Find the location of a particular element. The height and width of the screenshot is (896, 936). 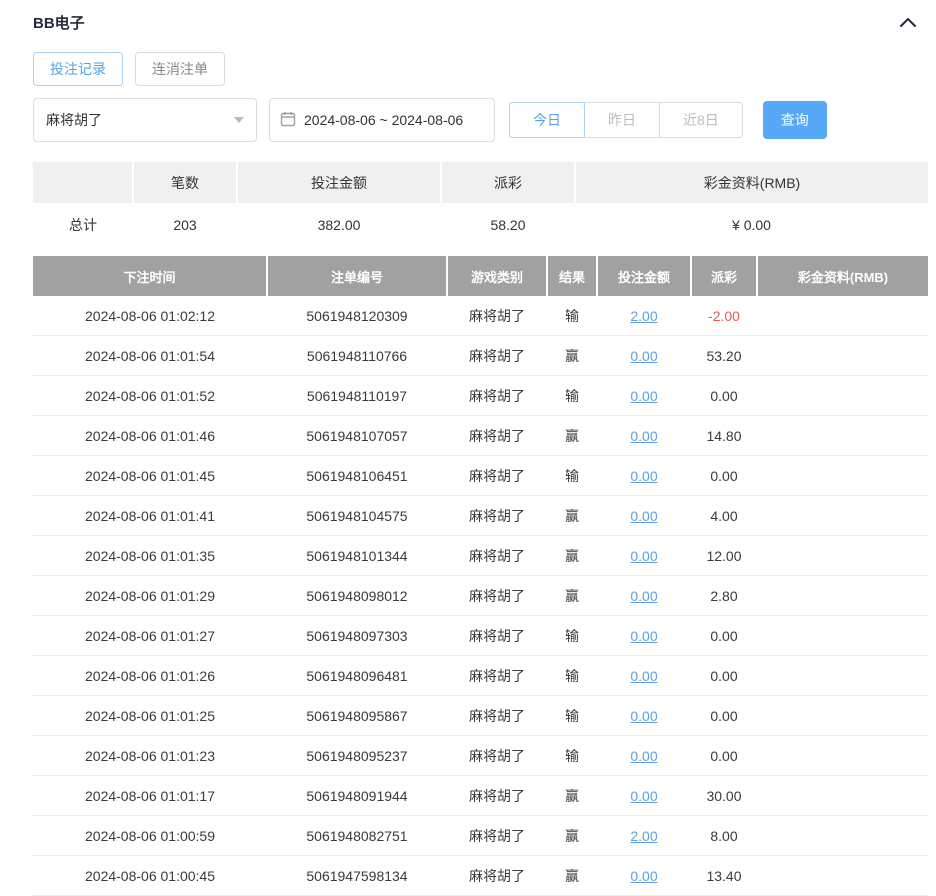

date-range-input: 2024-08-06 ~ 2024-08-06 is located at coordinates (382, 120).